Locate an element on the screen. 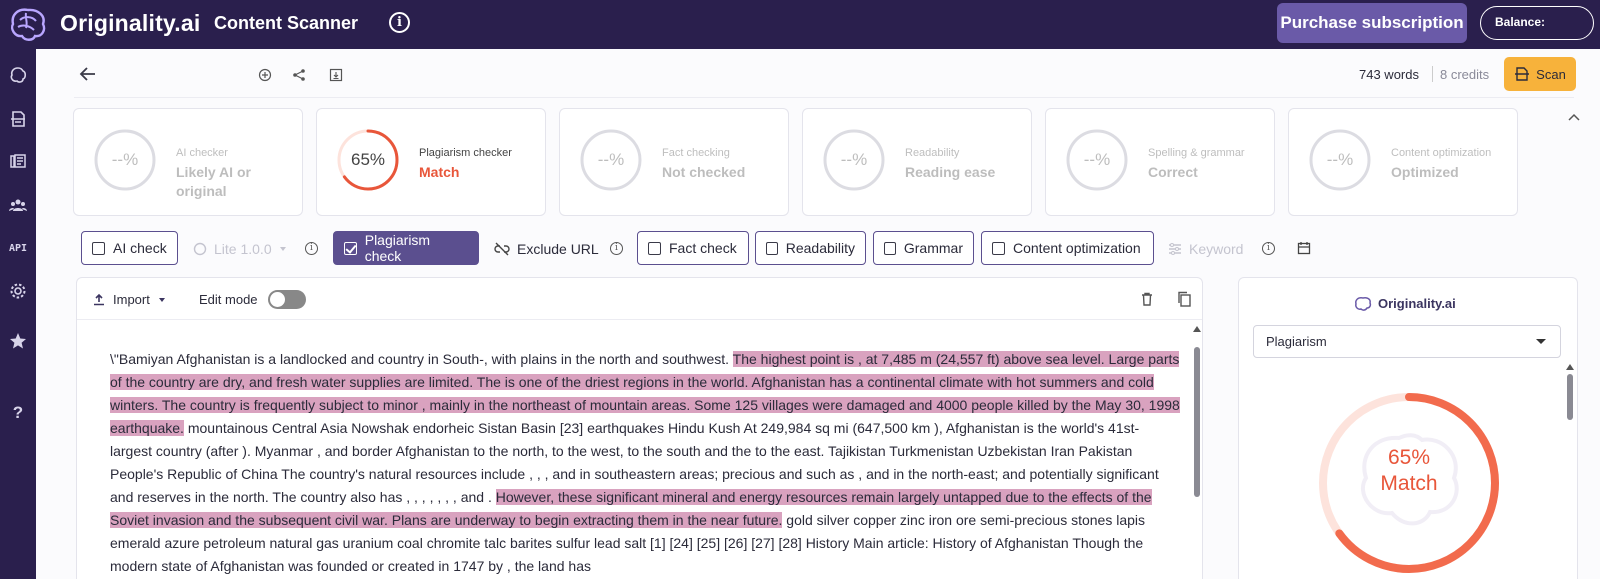  card-label: Content optimization is located at coordinates (1441, 153).